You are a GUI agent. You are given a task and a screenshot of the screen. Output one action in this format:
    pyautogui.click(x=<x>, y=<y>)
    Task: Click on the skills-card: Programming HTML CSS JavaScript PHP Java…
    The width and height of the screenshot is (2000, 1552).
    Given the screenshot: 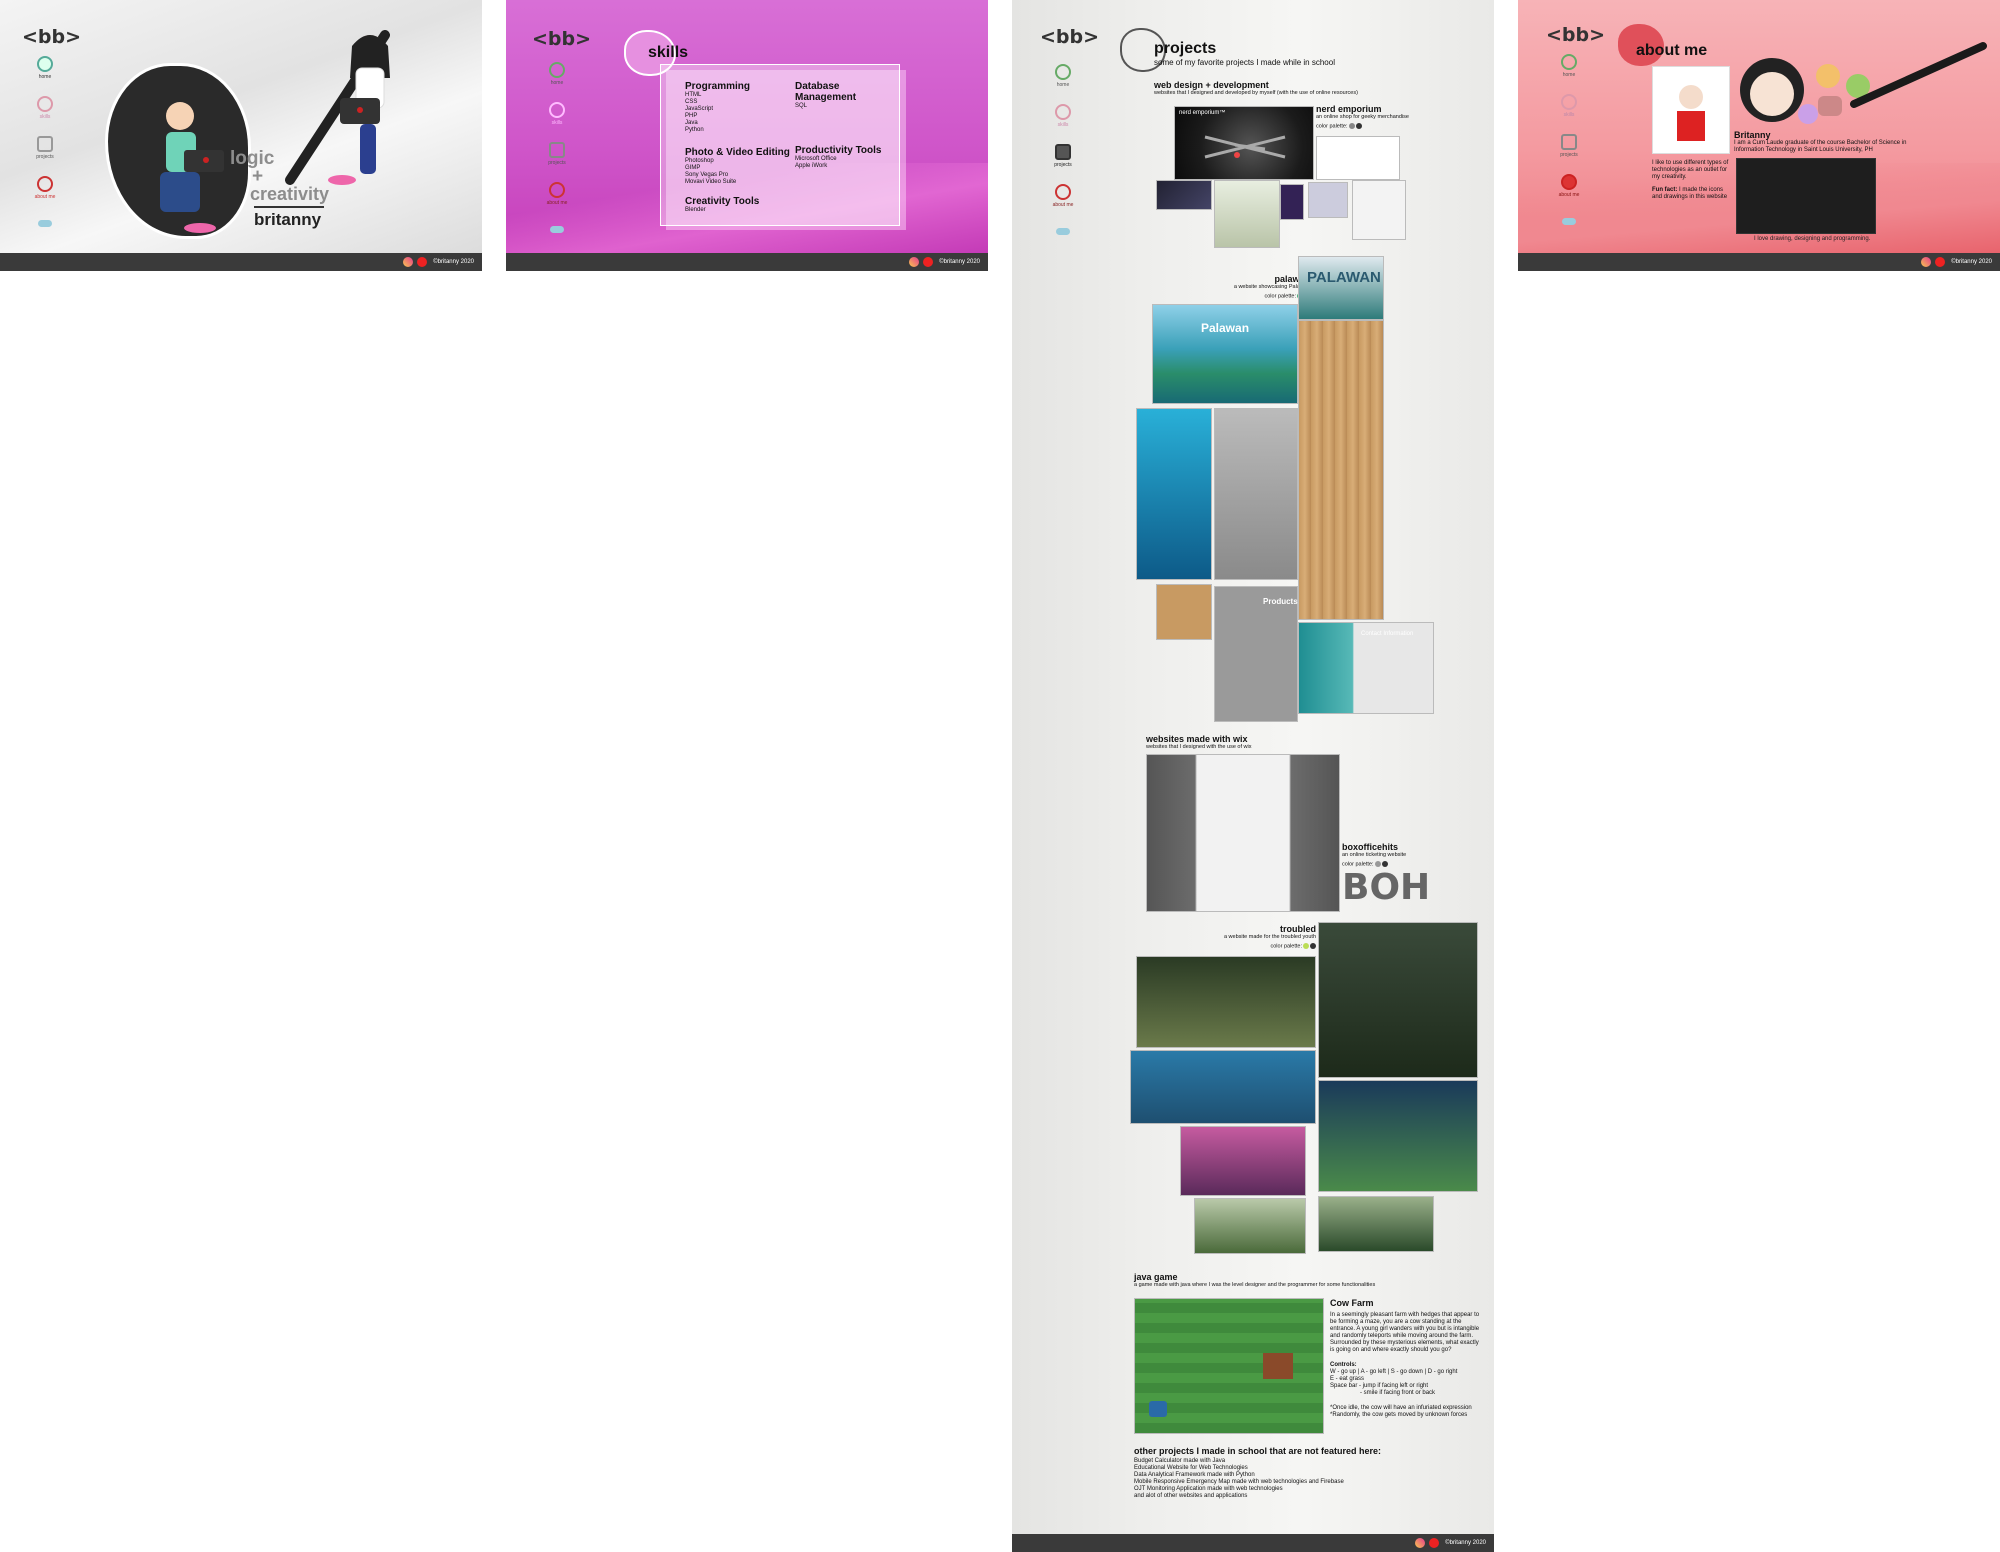 What is the action you would take?
    pyautogui.click(x=780, y=145)
    